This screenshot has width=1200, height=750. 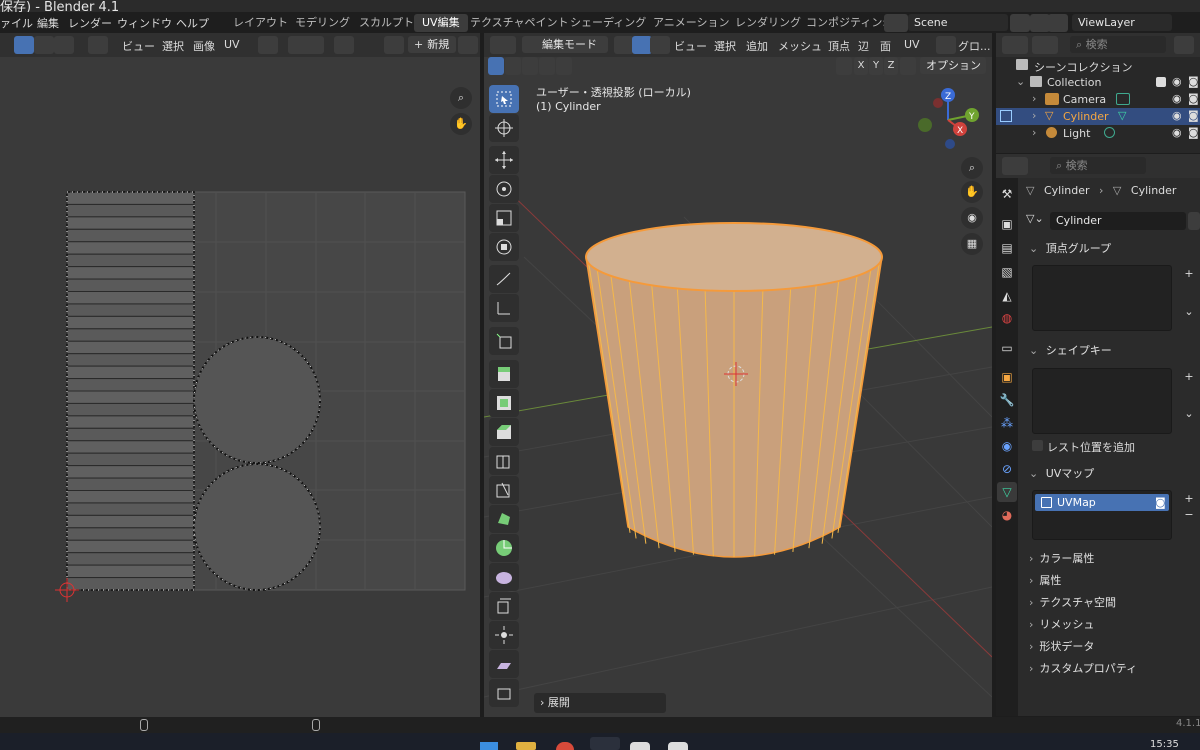 I want to click on cursor-tool, so click(x=504, y=128).